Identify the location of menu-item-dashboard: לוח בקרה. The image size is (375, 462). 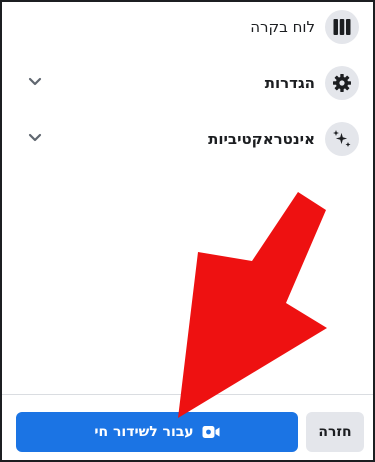
(187, 27).